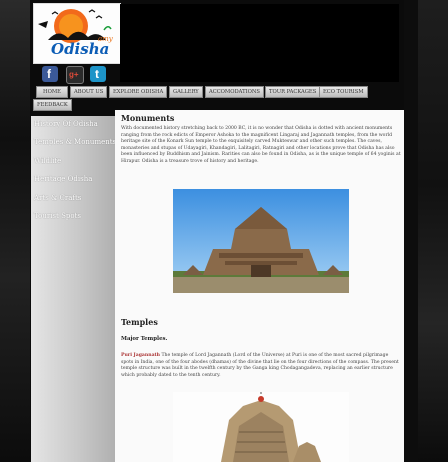 The height and width of the screenshot is (462, 448). Describe the element at coordinates (293, 92) in the screenshot. I see `nav-tour-packages: TOUR PACKAGES` at that location.